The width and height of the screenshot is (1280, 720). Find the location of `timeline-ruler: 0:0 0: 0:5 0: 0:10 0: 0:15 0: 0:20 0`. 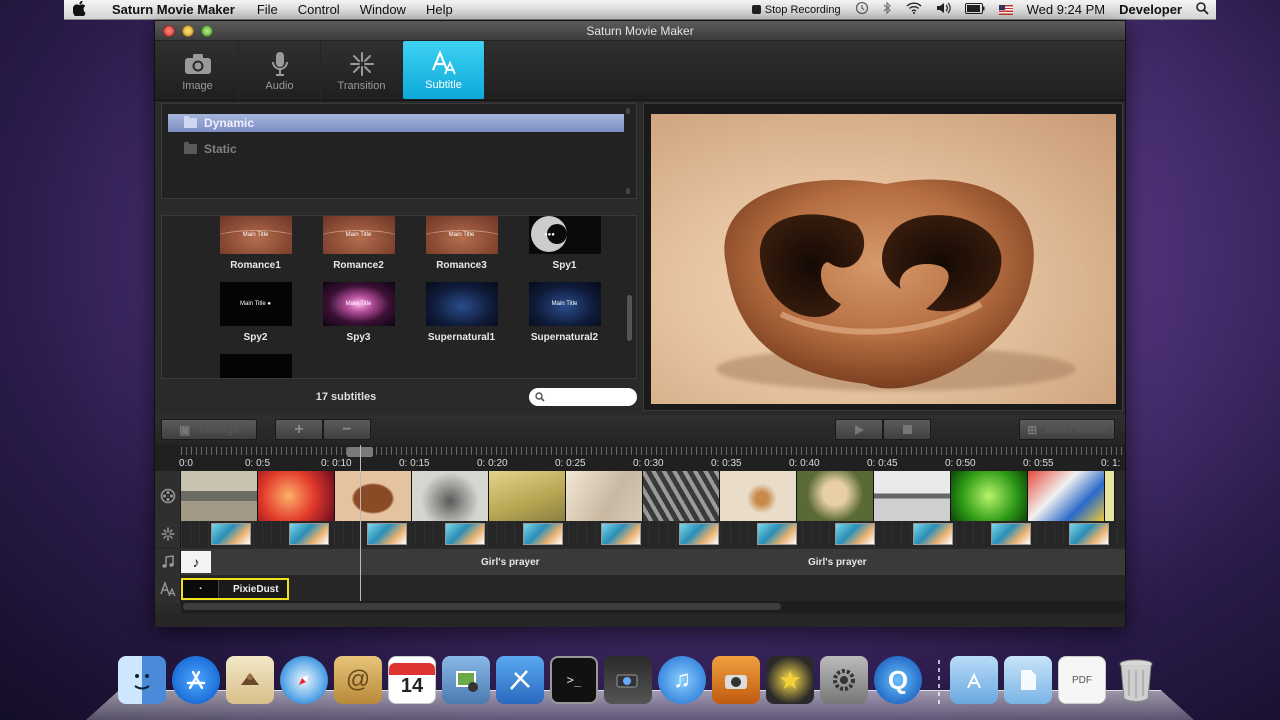

timeline-ruler: 0:0 0: 0:5 0: 0:10 0: 0:15 0: 0:20 0 is located at coordinates (640, 458).